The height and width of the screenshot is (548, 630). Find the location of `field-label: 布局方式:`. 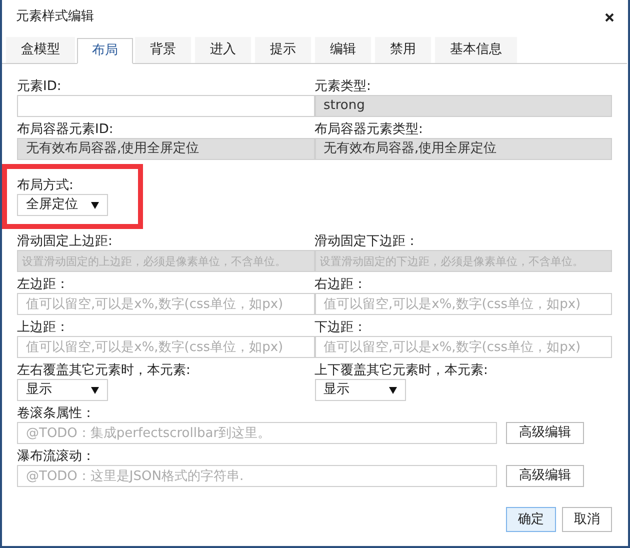

field-label: 布局方式: is located at coordinates (45, 185).